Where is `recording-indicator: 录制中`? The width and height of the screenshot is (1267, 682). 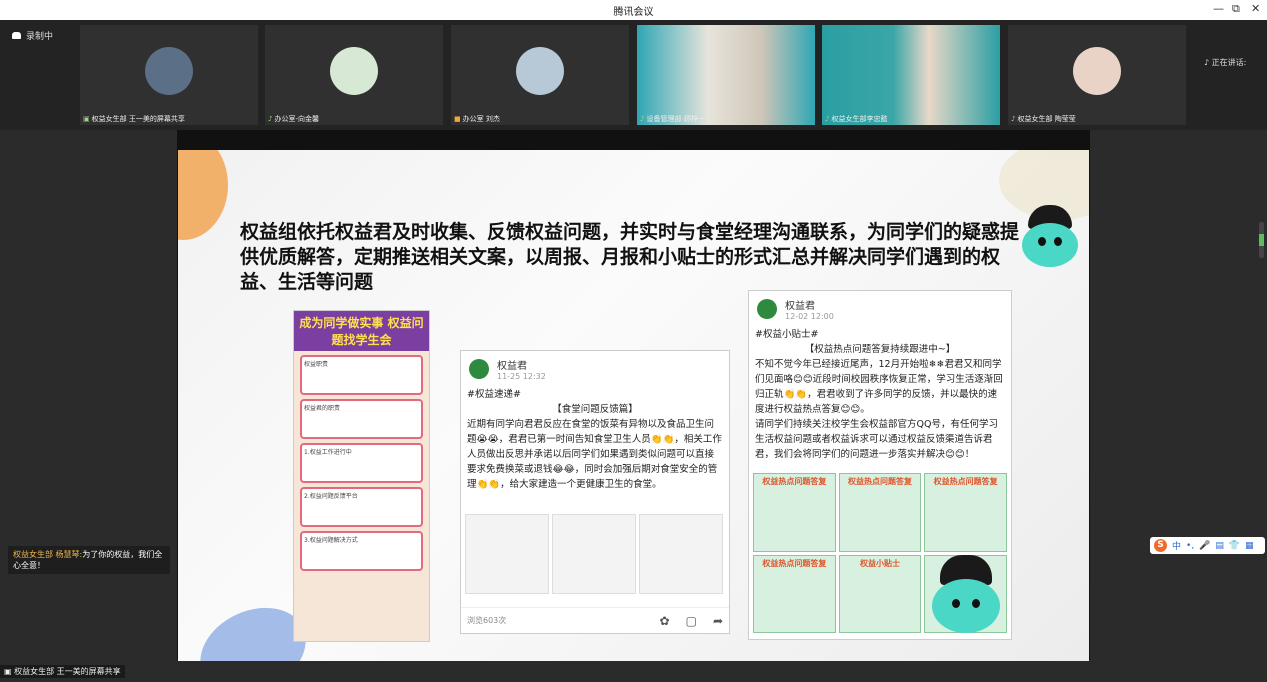
recording-indicator: 录制中 is located at coordinates (32, 35).